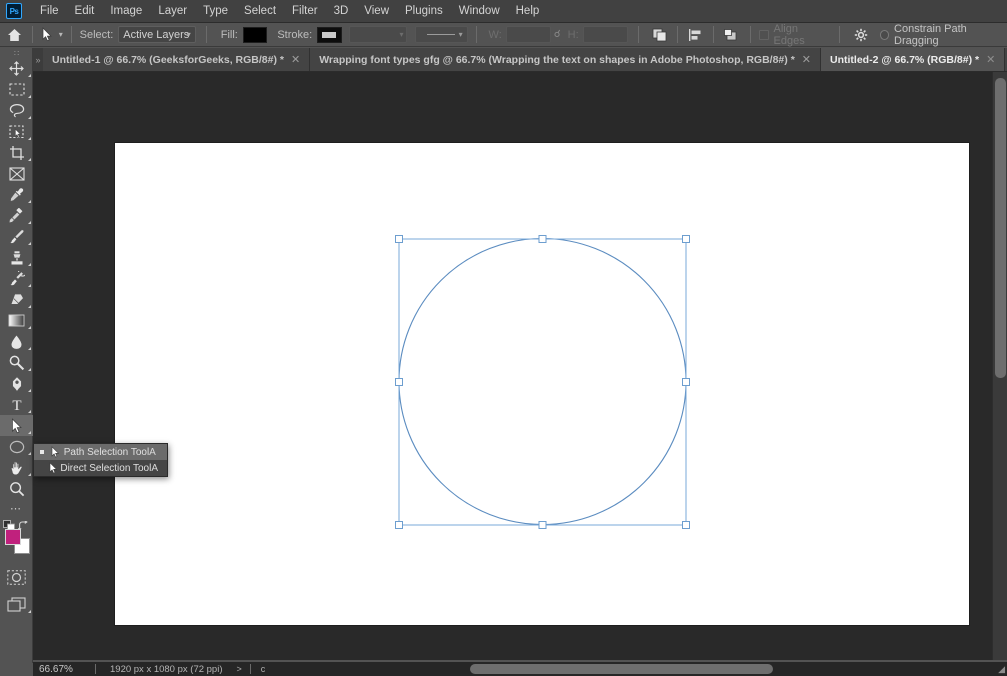 The image size is (1007, 676). Describe the element at coordinates (16, 299) in the screenshot. I see `eraser-tool` at that location.